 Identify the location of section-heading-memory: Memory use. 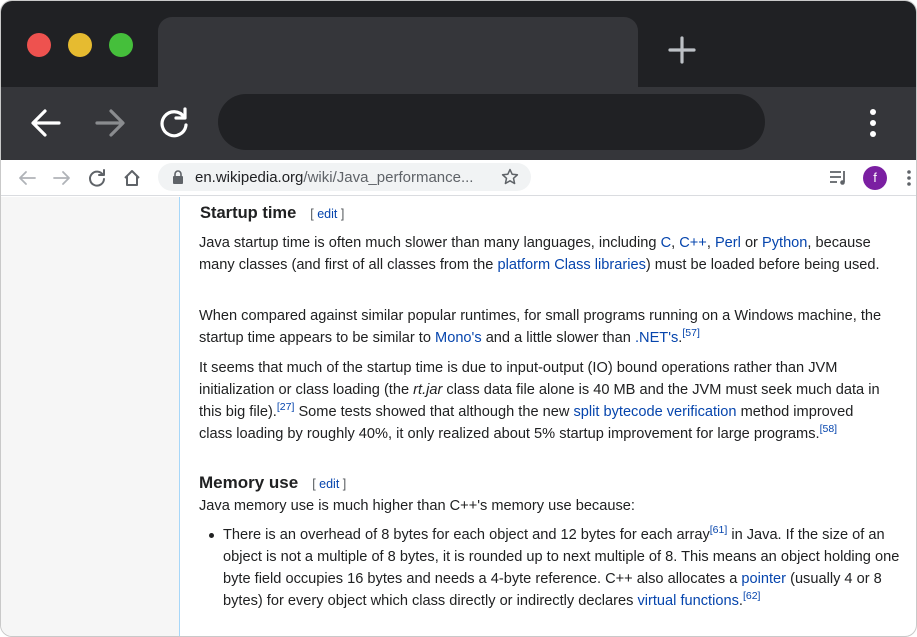
(249, 482).